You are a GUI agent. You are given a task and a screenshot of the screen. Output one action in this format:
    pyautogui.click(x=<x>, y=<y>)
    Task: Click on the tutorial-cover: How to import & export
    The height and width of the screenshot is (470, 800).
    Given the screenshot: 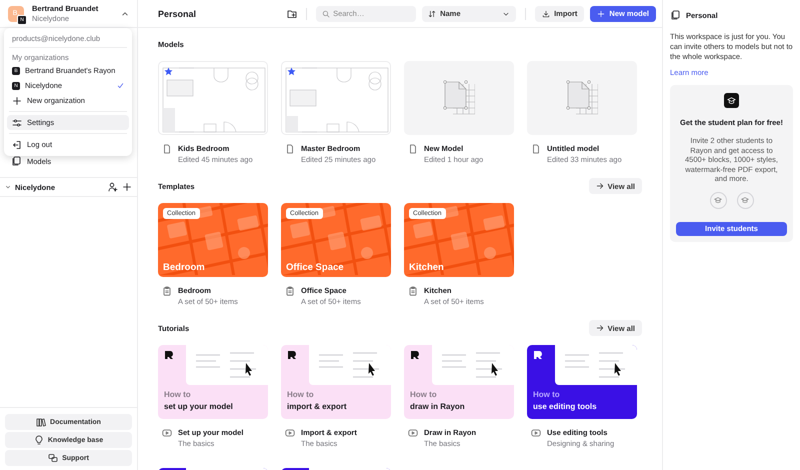 What is the action you would take?
    pyautogui.click(x=336, y=382)
    